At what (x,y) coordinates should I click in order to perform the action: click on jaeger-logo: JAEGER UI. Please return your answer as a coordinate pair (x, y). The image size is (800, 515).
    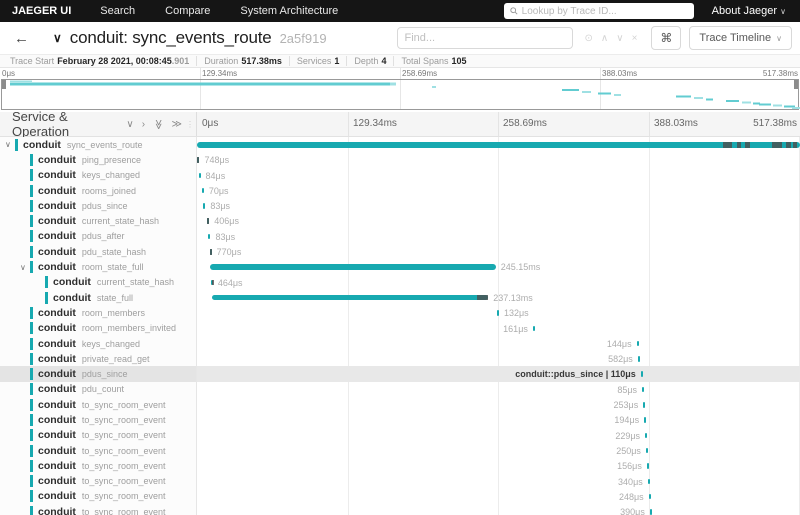
    Looking at the image, I should click on (42, 11).